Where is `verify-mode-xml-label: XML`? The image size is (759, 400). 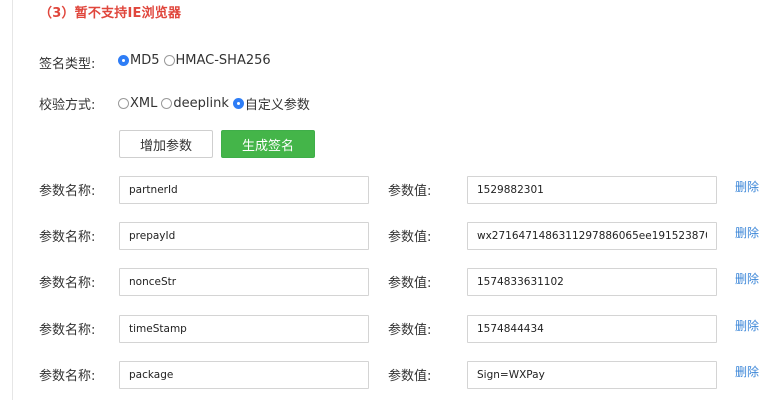
verify-mode-xml-label: XML is located at coordinates (144, 103).